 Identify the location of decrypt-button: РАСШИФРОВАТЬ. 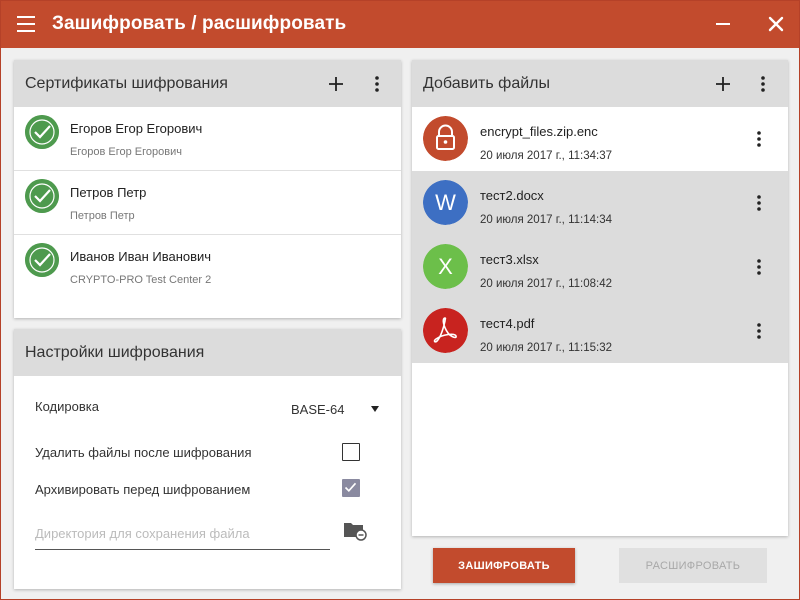
(693, 565).